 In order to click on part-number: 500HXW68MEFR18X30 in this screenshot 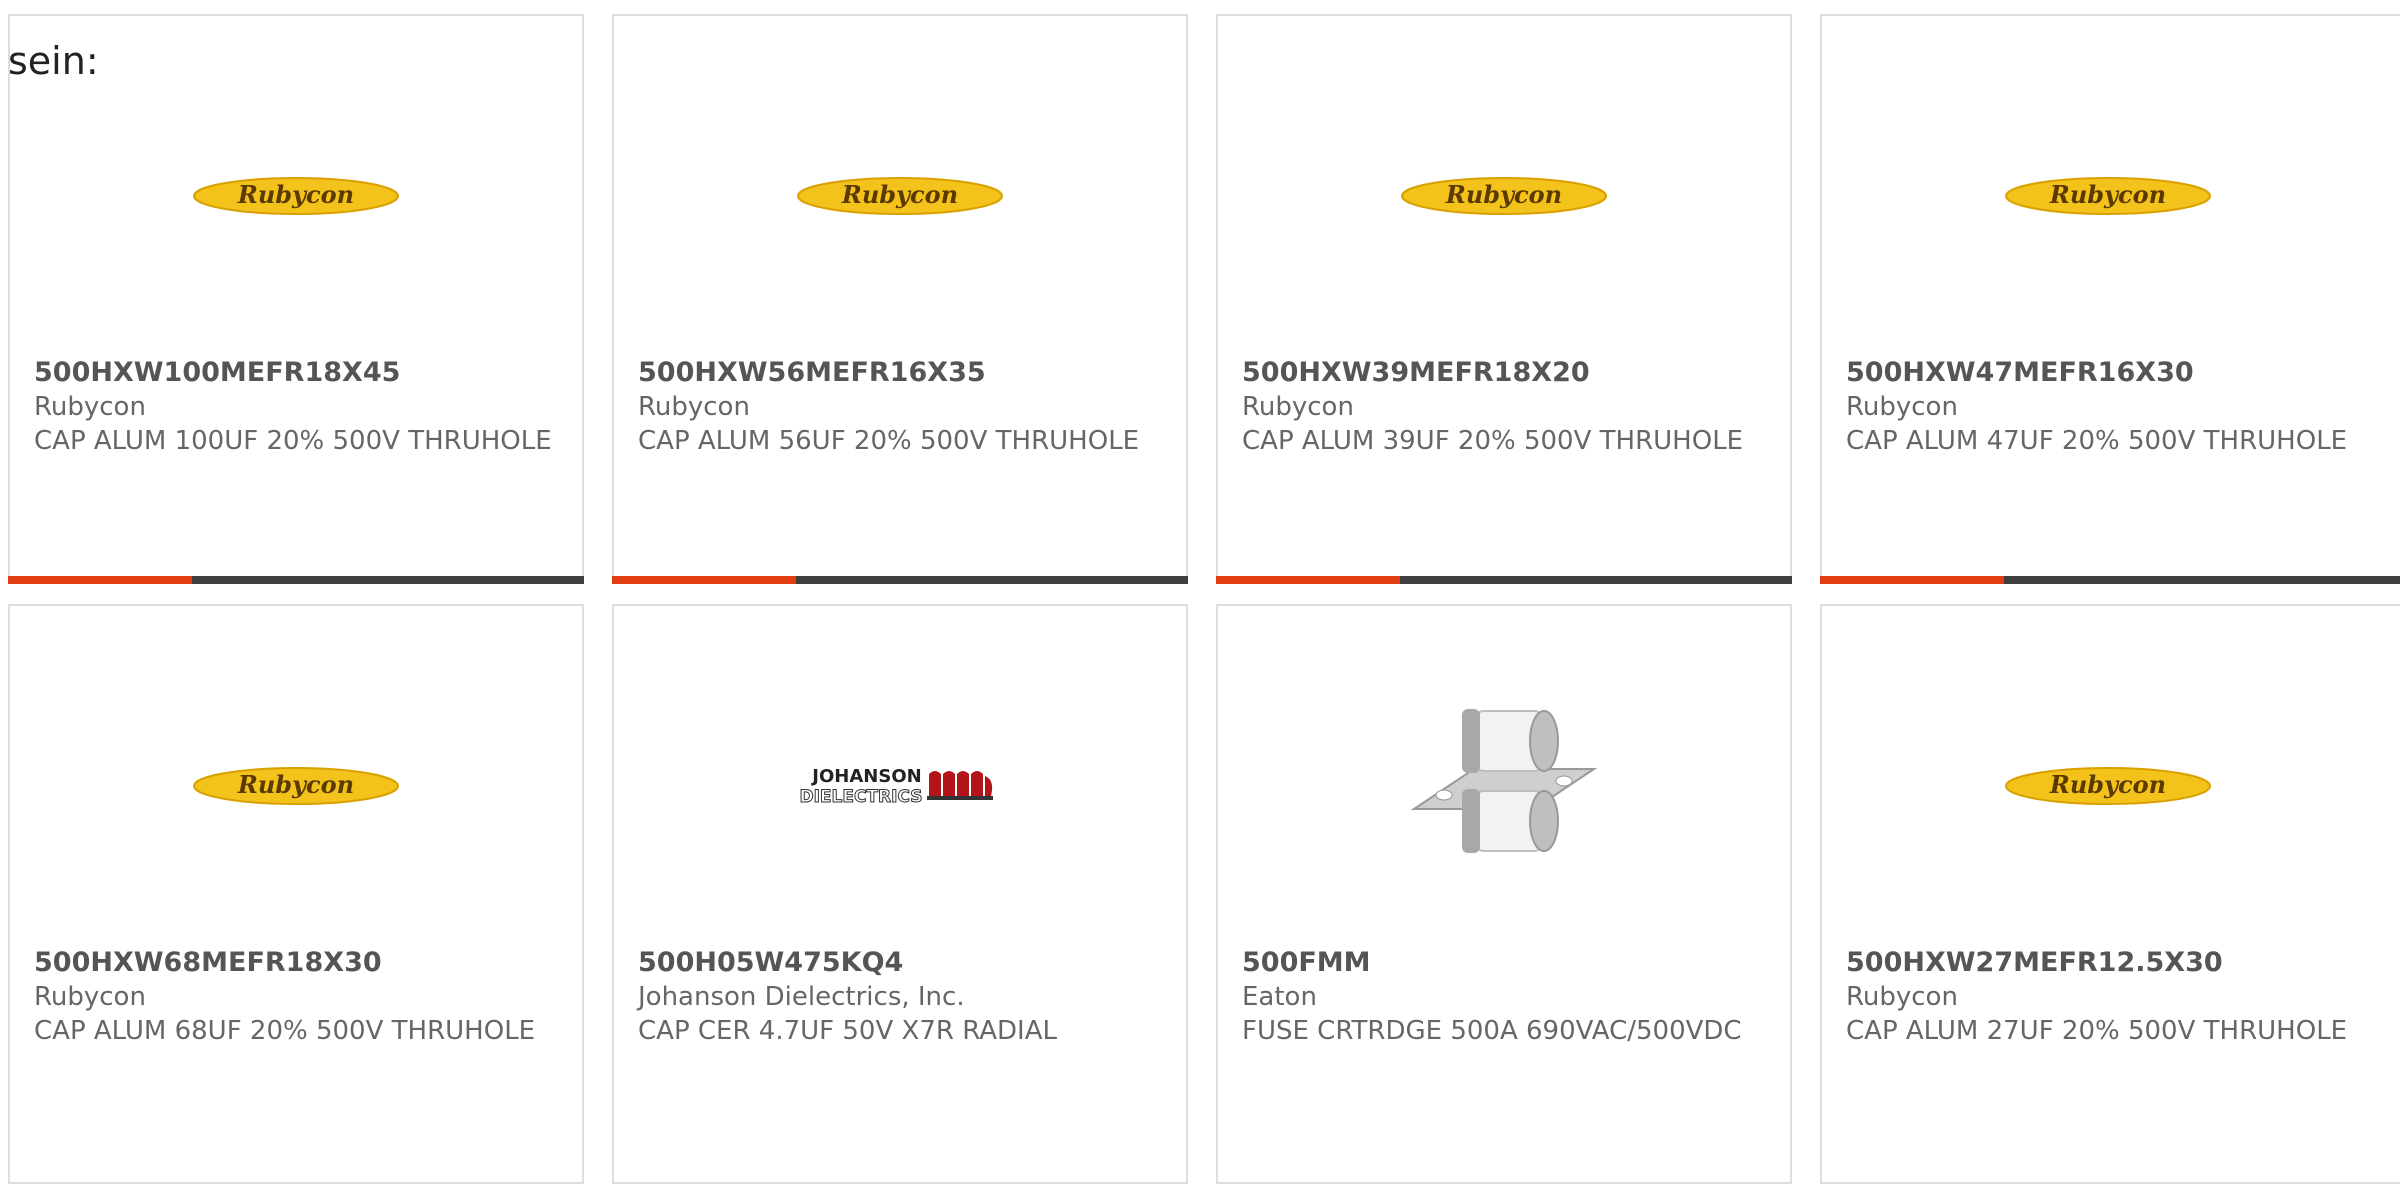, I will do `click(298, 963)`.